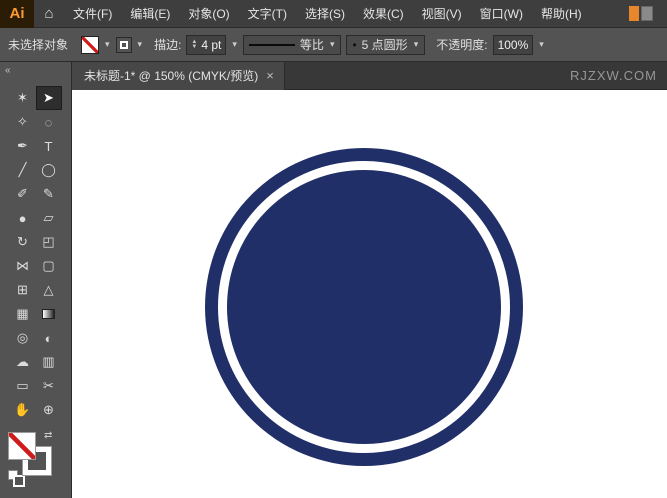 The height and width of the screenshot is (498, 667). What do you see at coordinates (23, 410) in the screenshot?
I see `hand-tool: ✋` at bounding box center [23, 410].